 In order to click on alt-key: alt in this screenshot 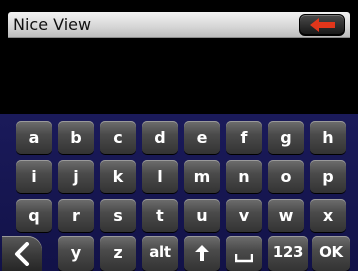, I will do `click(160, 253)`.